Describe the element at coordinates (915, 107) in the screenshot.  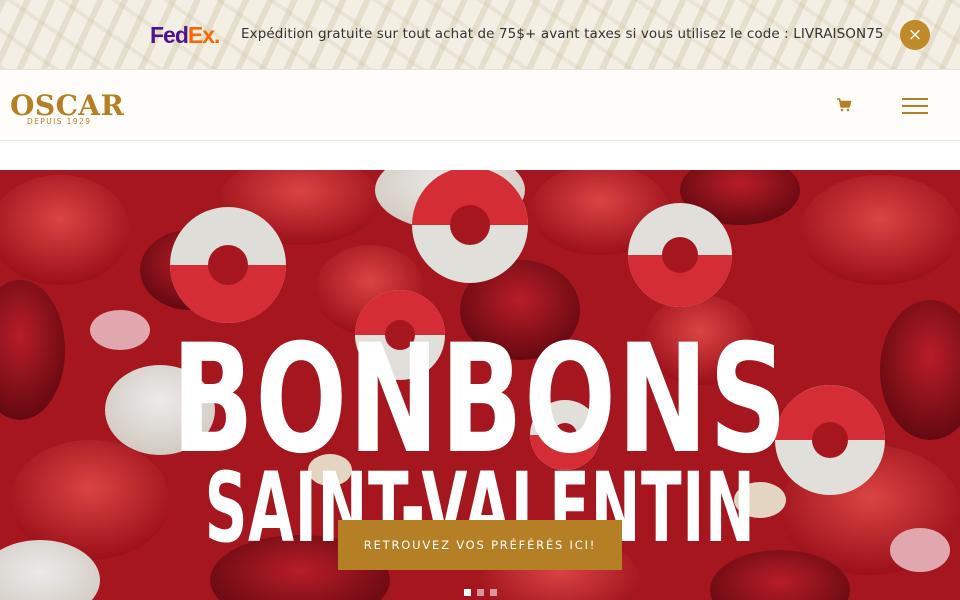
I see `hamburger-menu-icon` at that location.